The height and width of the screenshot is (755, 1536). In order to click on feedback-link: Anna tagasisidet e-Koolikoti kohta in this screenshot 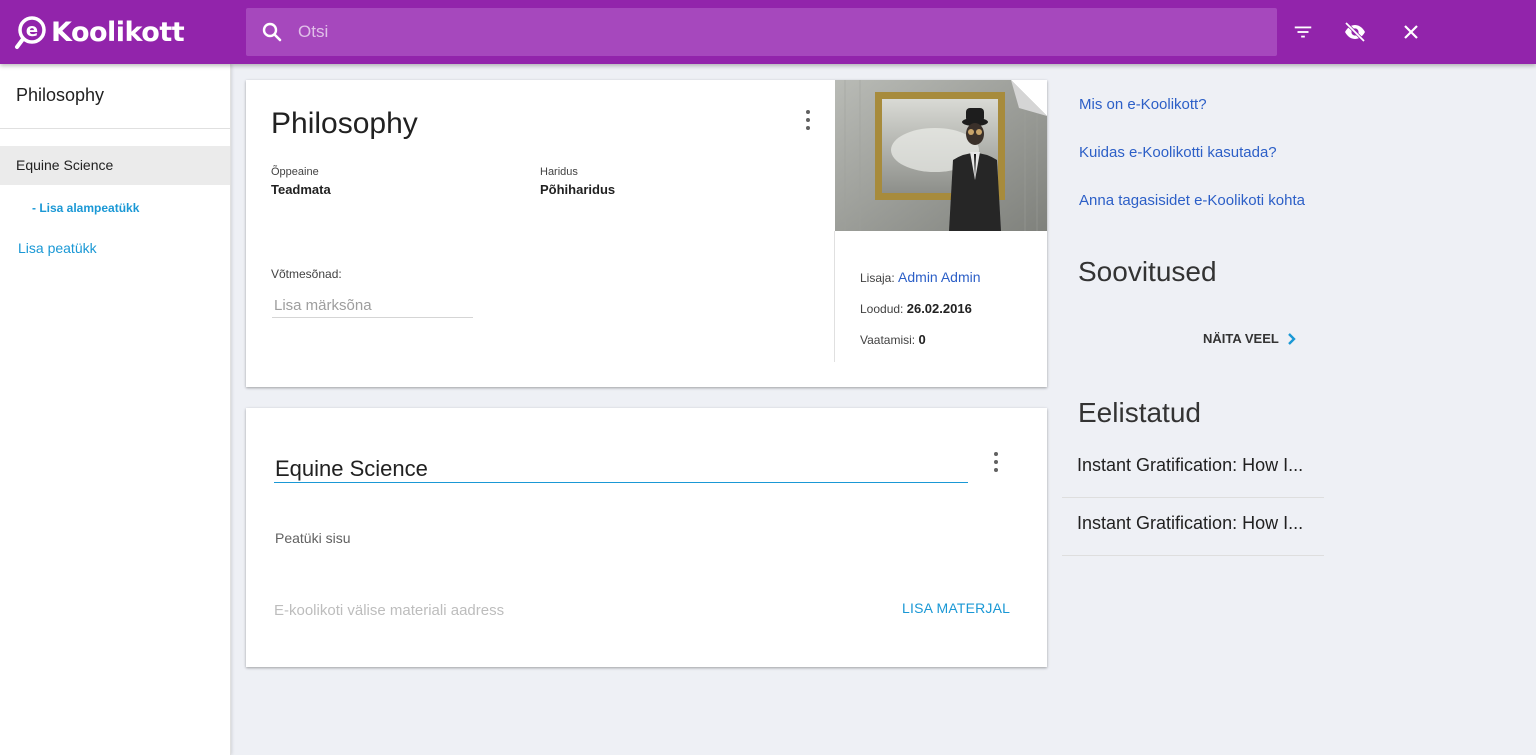, I will do `click(1192, 200)`.